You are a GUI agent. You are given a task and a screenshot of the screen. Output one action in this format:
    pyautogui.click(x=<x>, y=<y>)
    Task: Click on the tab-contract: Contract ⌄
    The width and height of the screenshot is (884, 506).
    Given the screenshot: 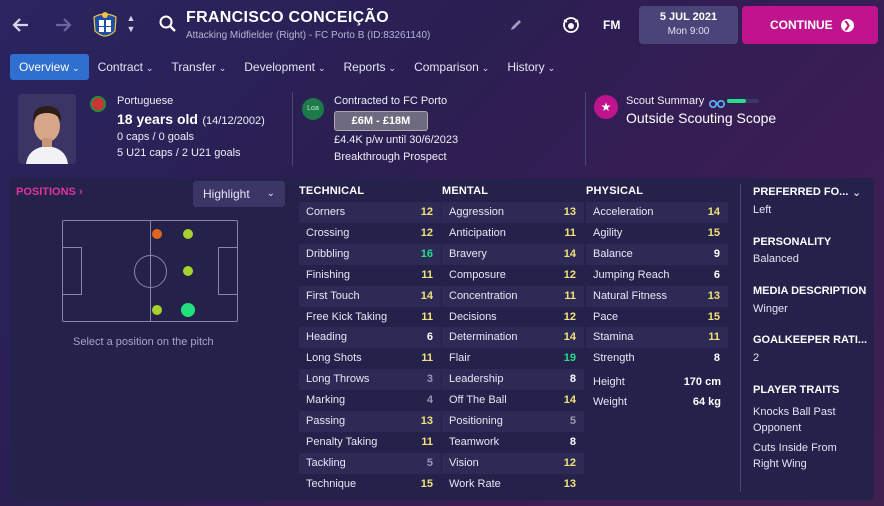 What is the action you would take?
    pyautogui.click(x=126, y=67)
    